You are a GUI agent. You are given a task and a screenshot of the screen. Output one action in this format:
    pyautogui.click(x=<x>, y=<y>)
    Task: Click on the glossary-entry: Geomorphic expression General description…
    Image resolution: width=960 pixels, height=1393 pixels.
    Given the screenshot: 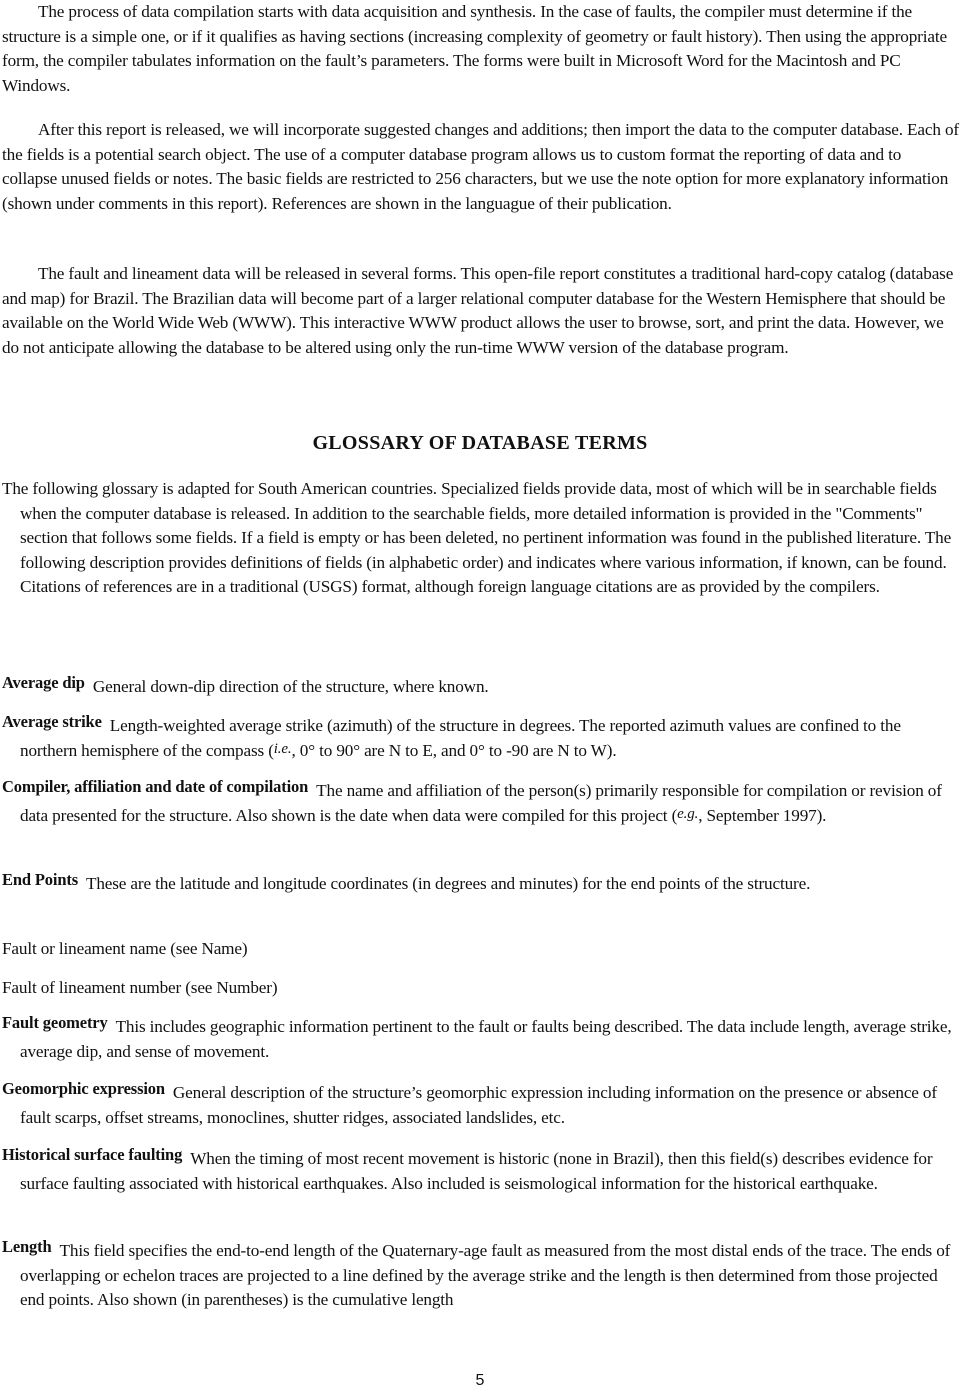 What is the action you would take?
    pyautogui.click(x=481, y=1104)
    